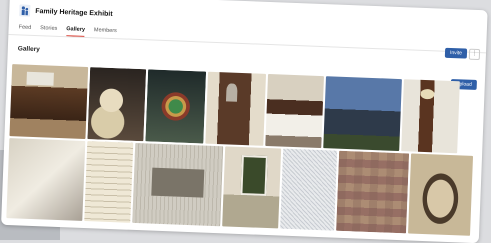  Describe the element at coordinates (25, 10) in the screenshot. I see `family-logo-icon` at that location.